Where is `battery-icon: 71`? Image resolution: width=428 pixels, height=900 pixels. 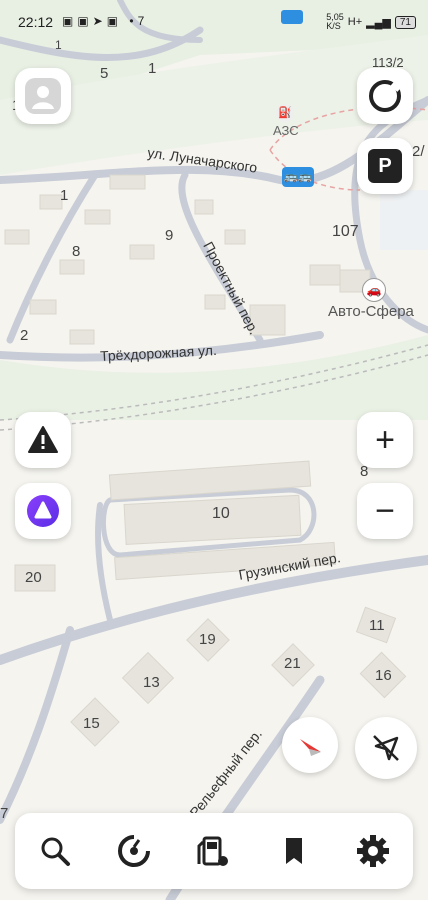 battery-icon: 71 is located at coordinates (405, 22).